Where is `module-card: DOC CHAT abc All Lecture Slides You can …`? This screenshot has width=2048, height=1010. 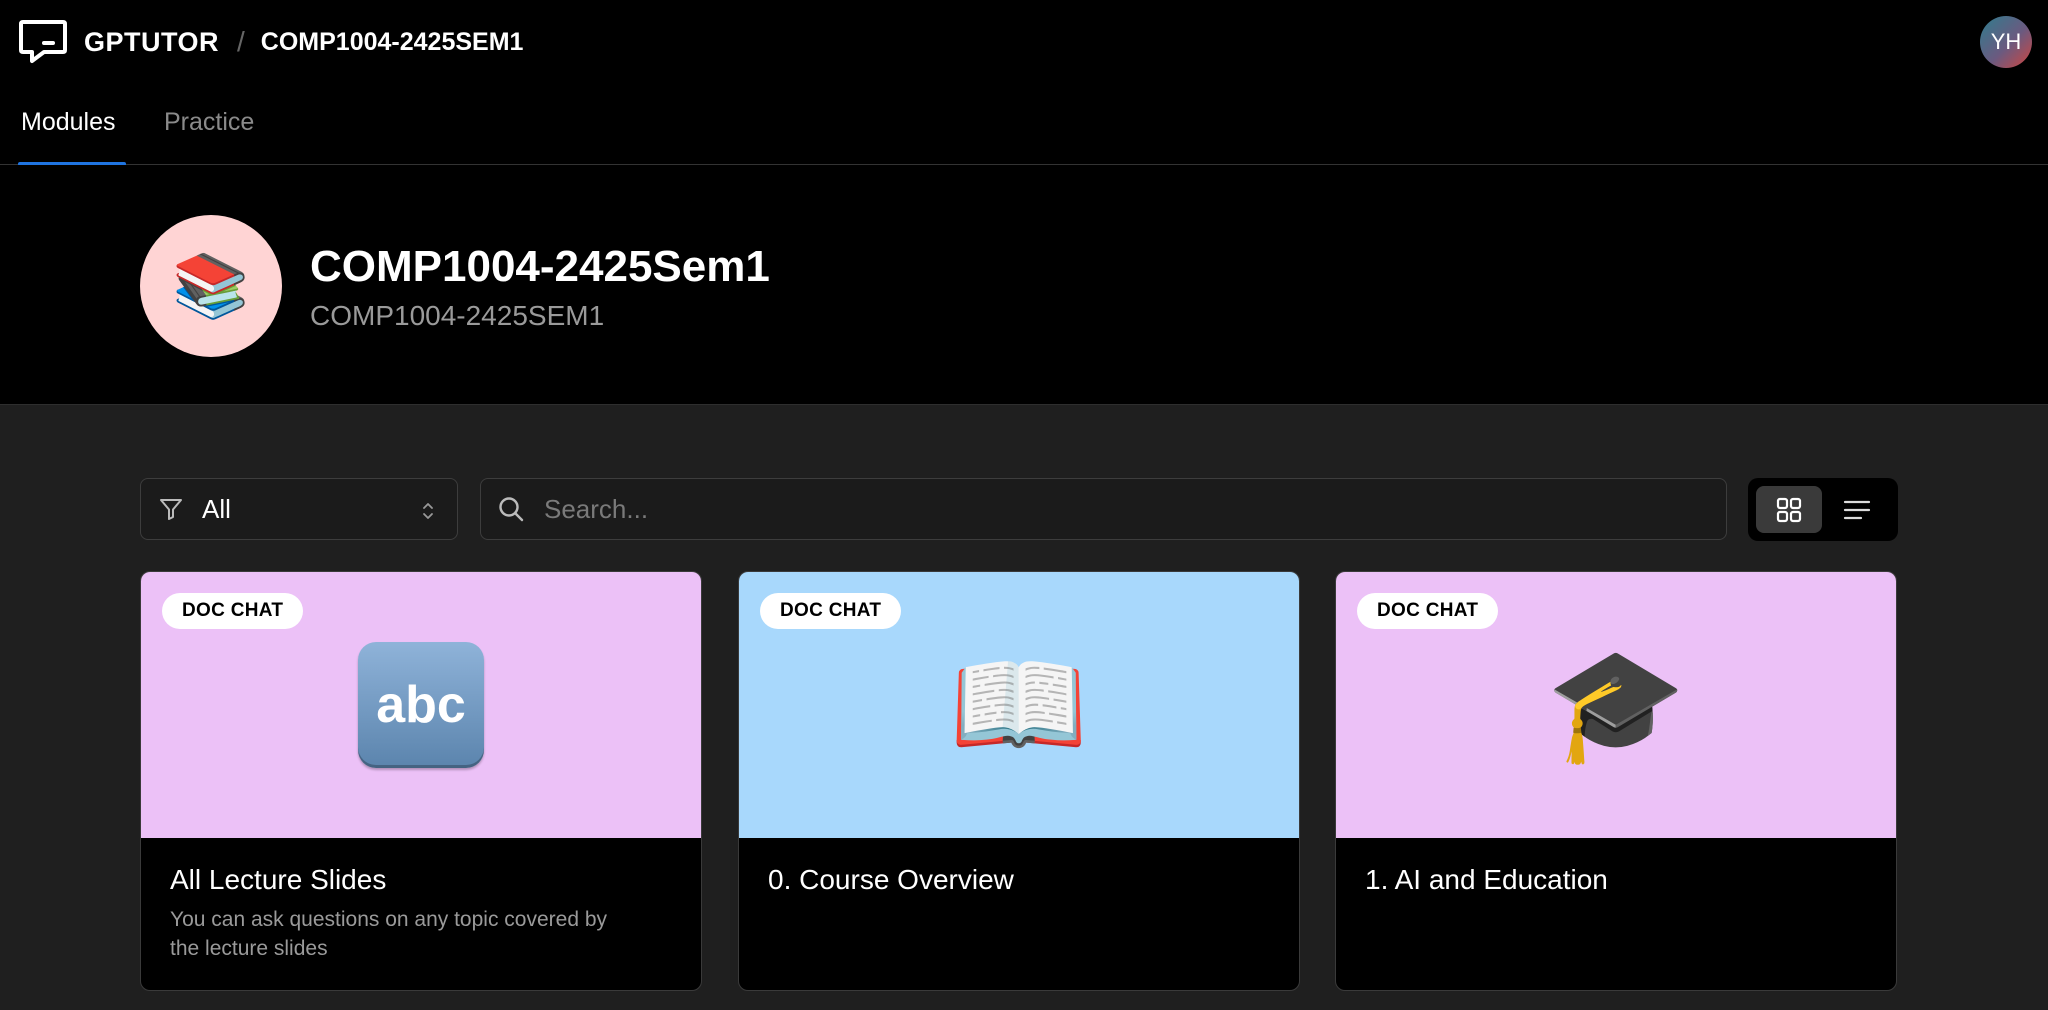
module-card: DOC CHAT abc All Lecture Slides You can … is located at coordinates (421, 781).